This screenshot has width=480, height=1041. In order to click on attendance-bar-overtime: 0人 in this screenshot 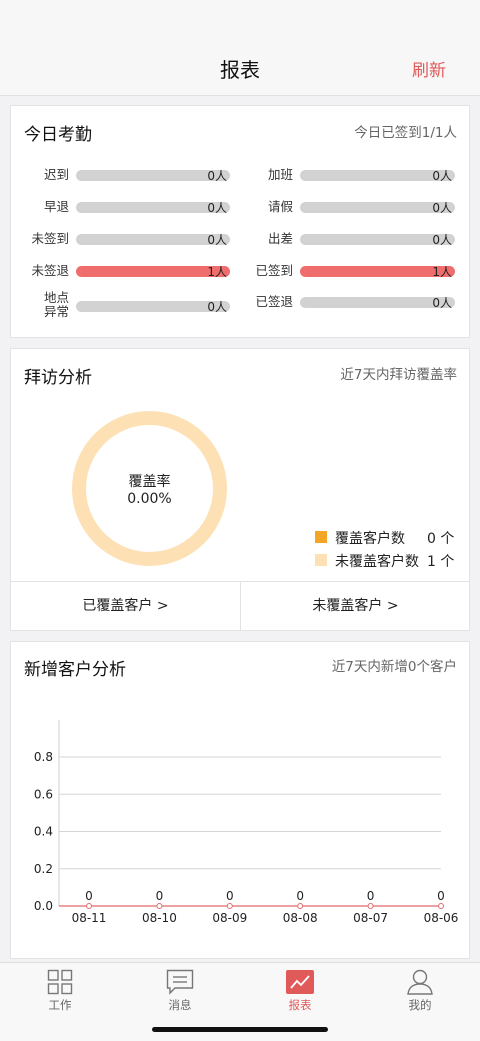, I will do `click(377, 176)`.